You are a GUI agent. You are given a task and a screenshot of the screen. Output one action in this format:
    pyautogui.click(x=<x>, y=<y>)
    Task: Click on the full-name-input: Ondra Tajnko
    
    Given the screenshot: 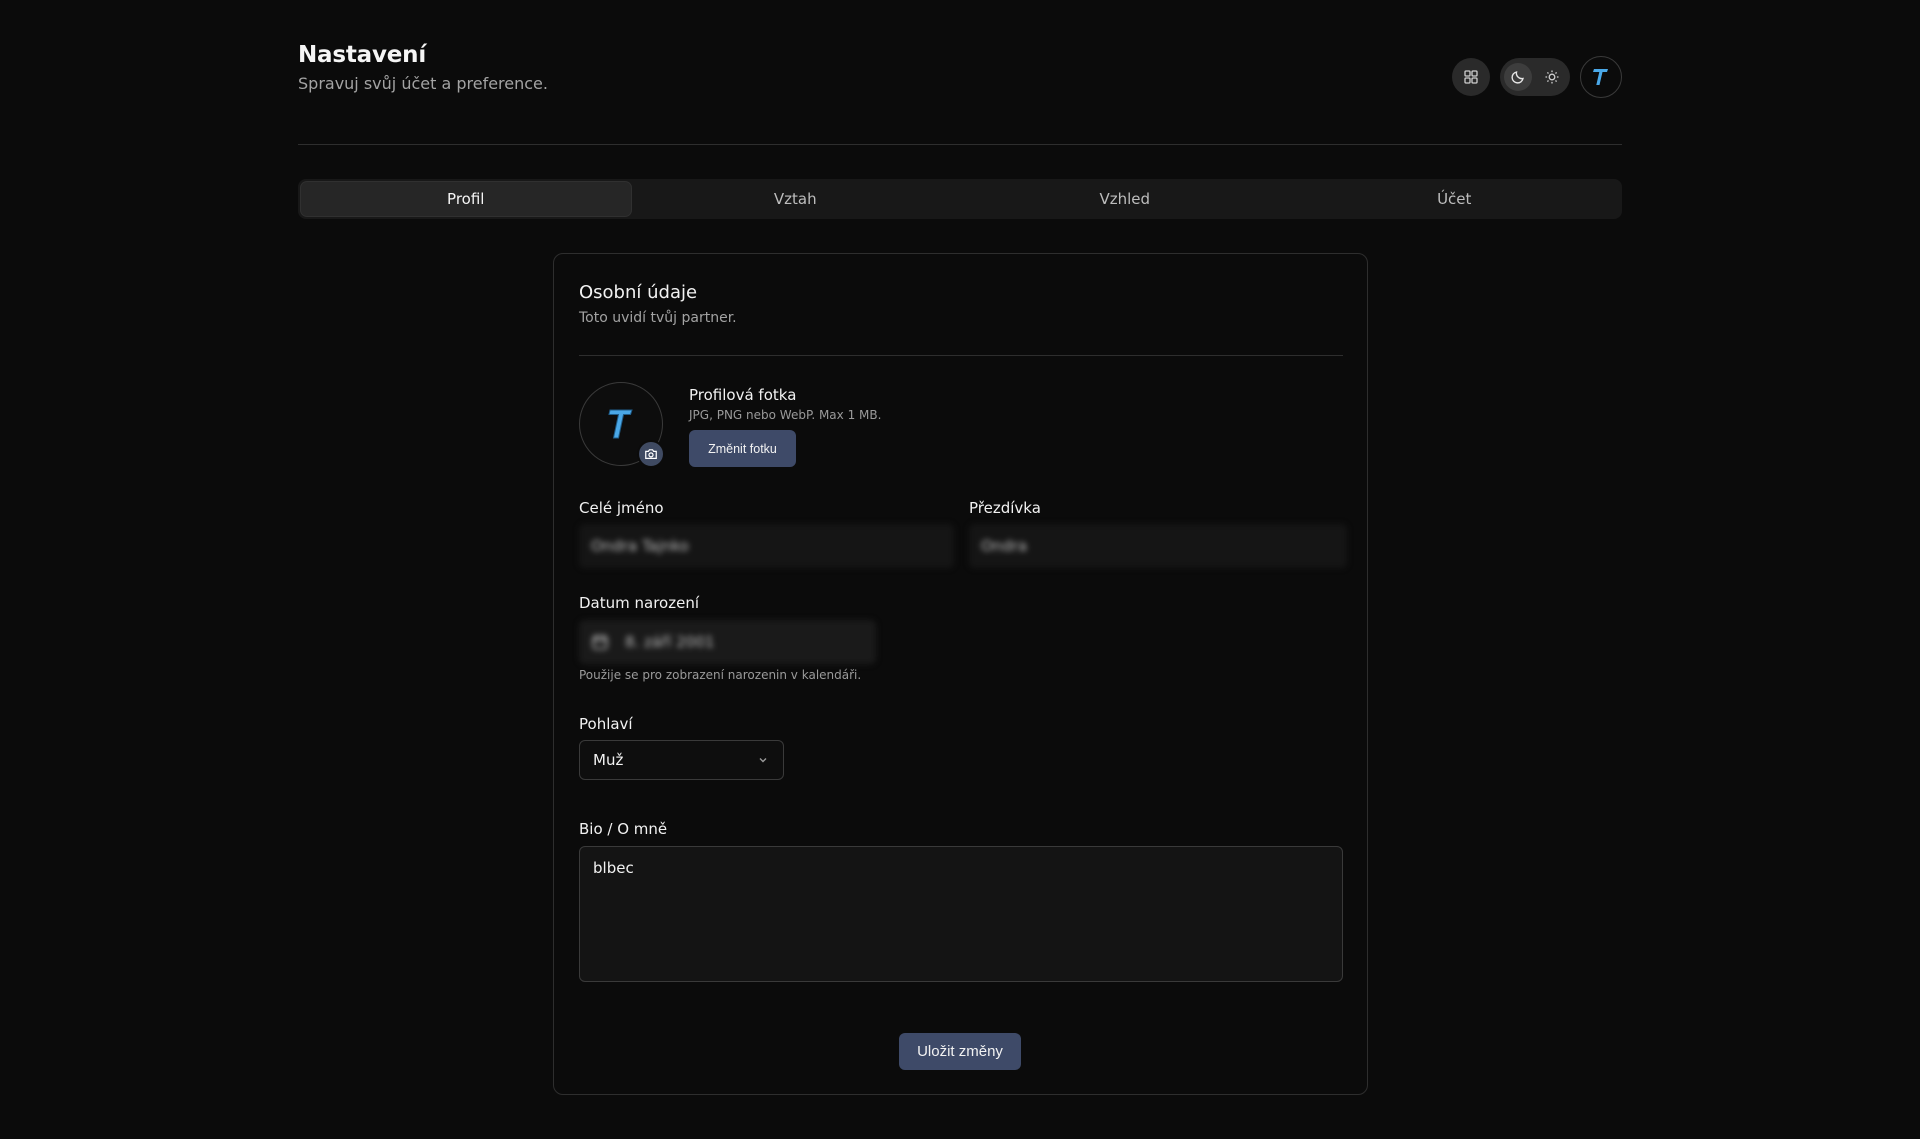 What is the action you would take?
    pyautogui.click(x=766, y=546)
    